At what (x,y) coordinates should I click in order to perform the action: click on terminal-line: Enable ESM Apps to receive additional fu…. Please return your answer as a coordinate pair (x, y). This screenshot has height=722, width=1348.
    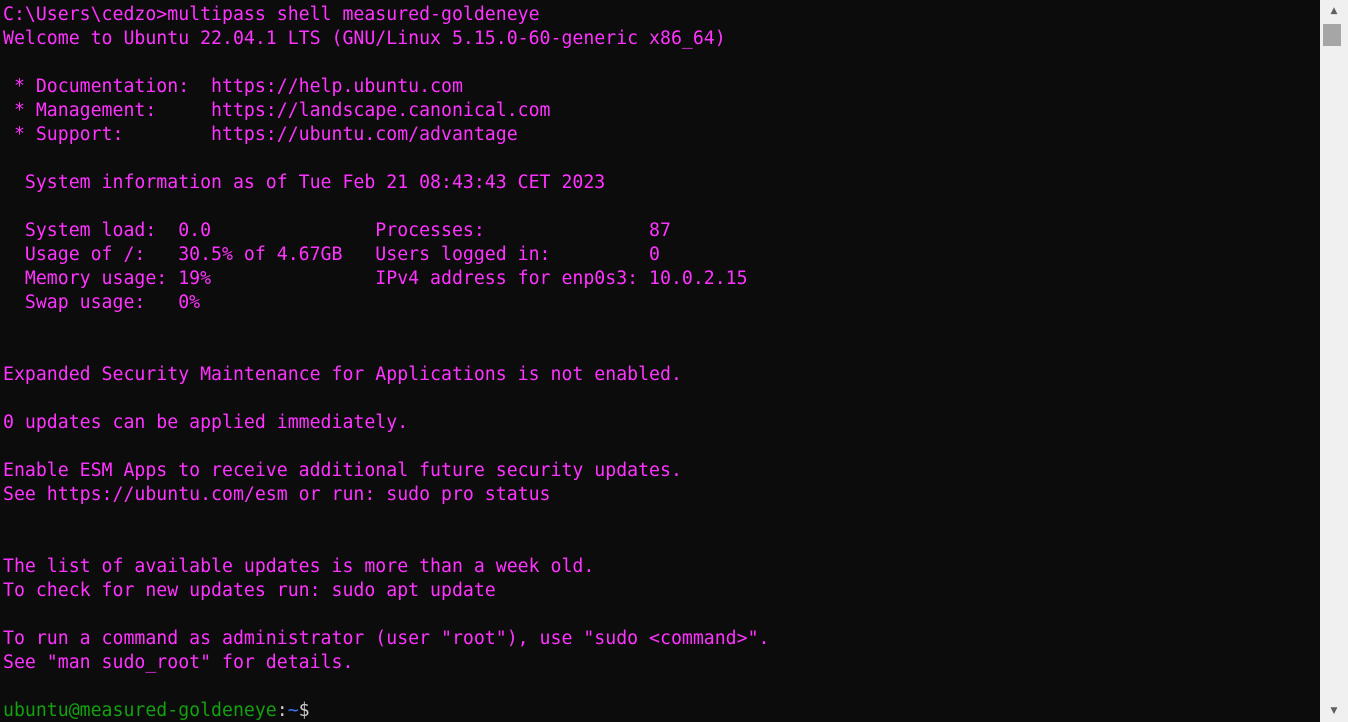
    Looking at the image, I should click on (386, 471).